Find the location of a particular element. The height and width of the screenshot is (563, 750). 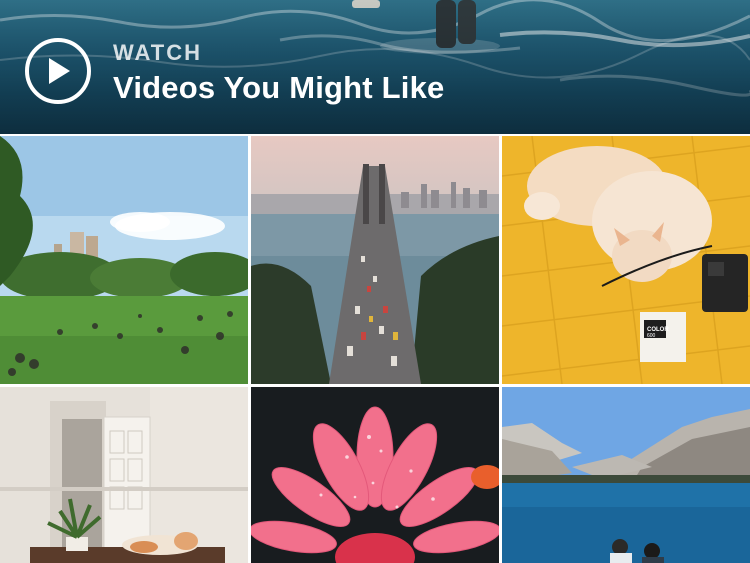

section-title: Videos You Might Like is located at coordinates (279, 87).